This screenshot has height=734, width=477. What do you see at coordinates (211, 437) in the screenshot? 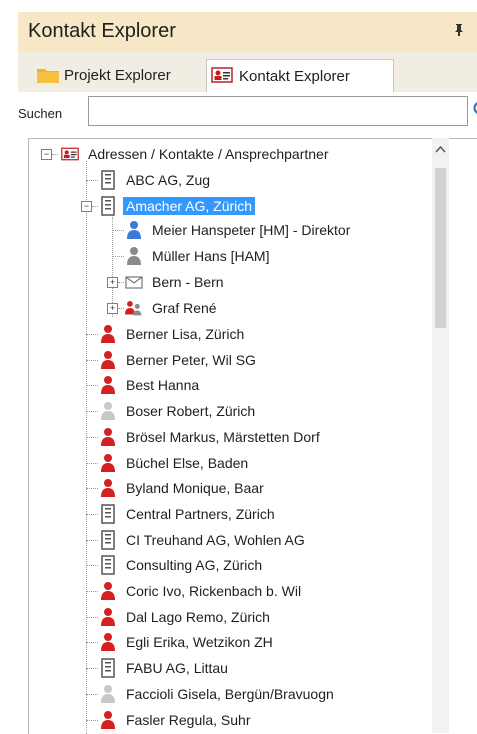
I see `tree-item: Brösel Markus, Märstetten Dorf` at bounding box center [211, 437].